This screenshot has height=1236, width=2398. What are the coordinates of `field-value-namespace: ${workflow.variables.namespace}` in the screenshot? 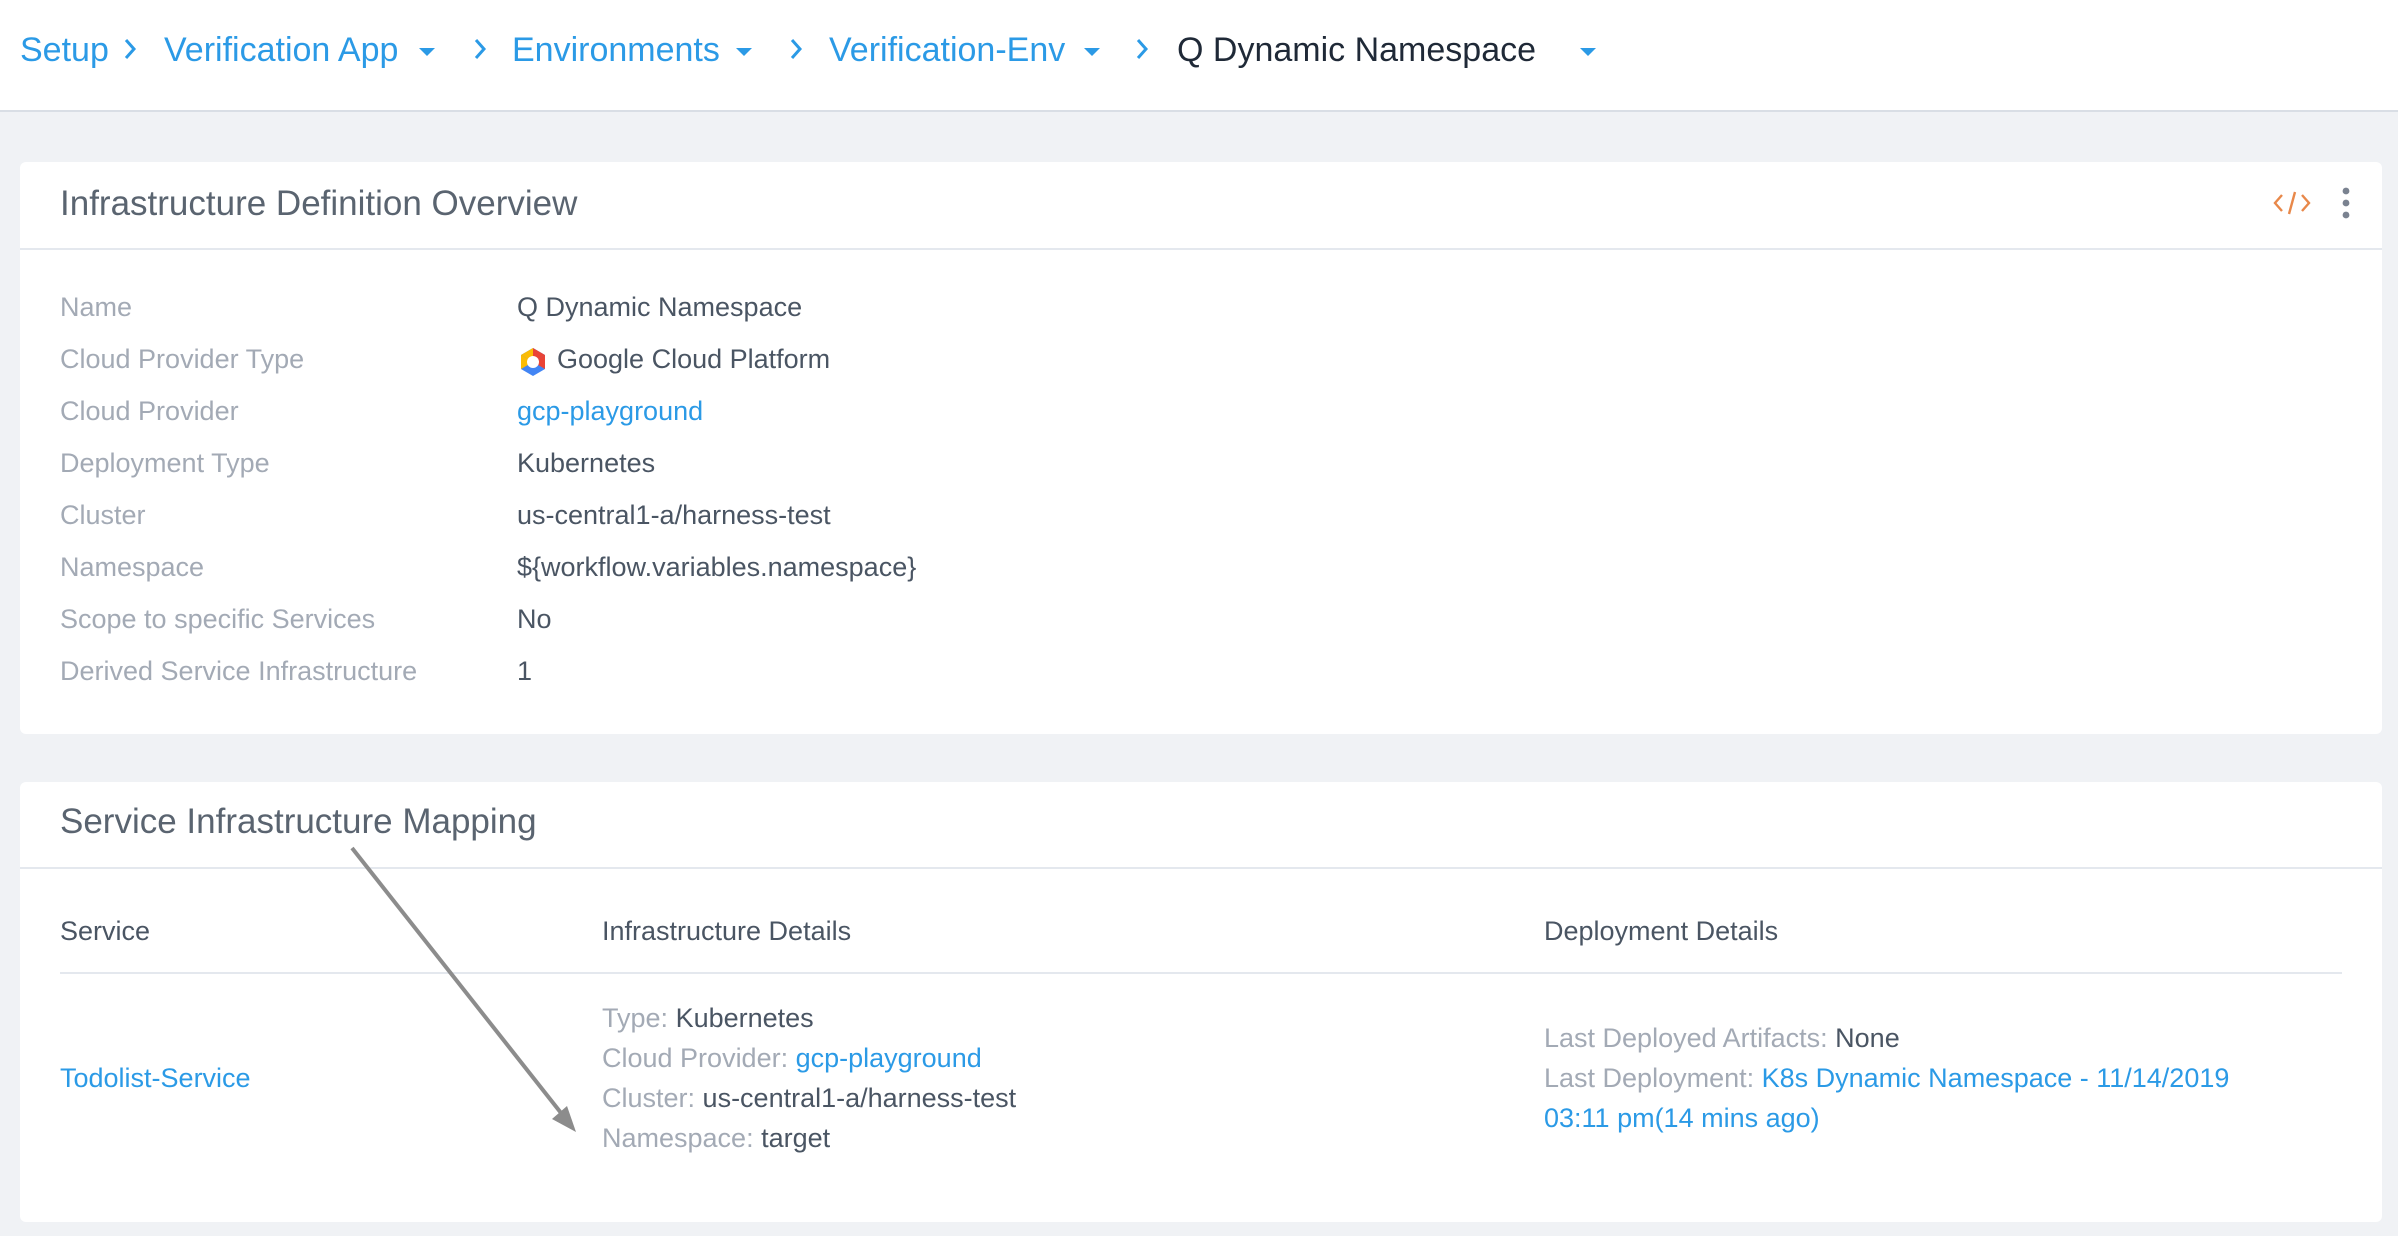 It's located at (717, 567).